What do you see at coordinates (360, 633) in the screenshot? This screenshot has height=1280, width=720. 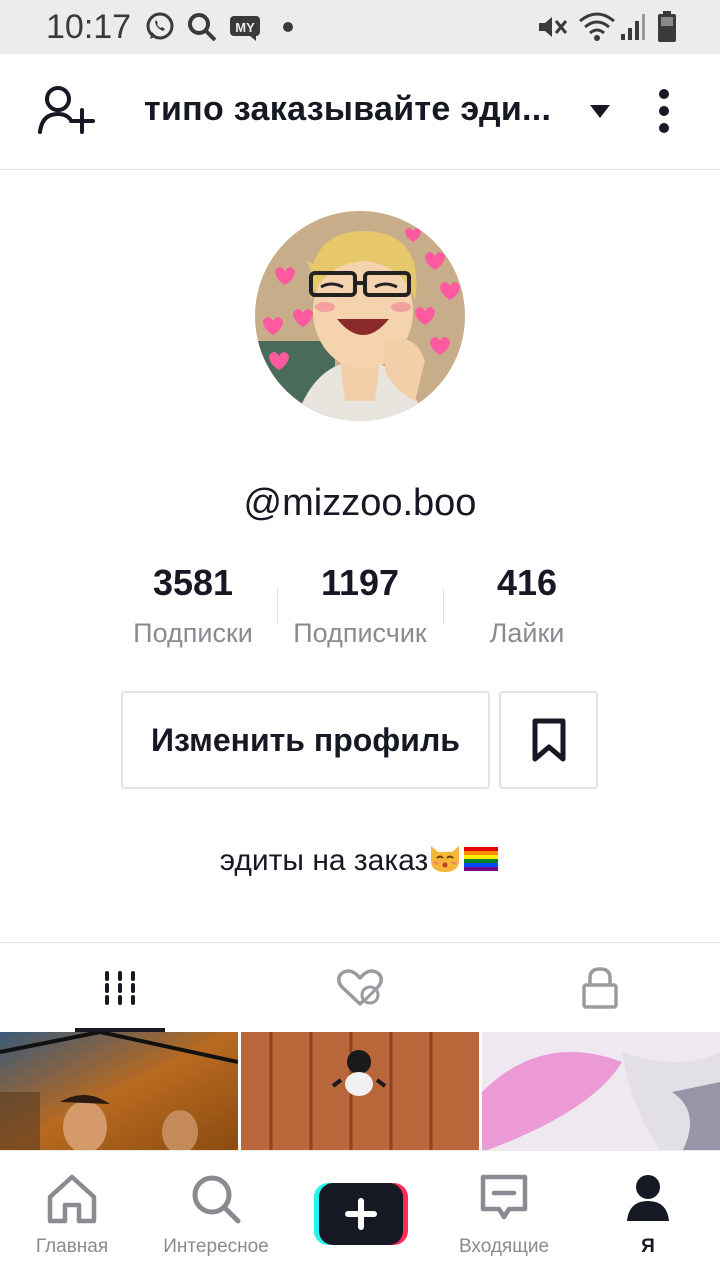 I see `stat-label: Подписчик` at bounding box center [360, 633].